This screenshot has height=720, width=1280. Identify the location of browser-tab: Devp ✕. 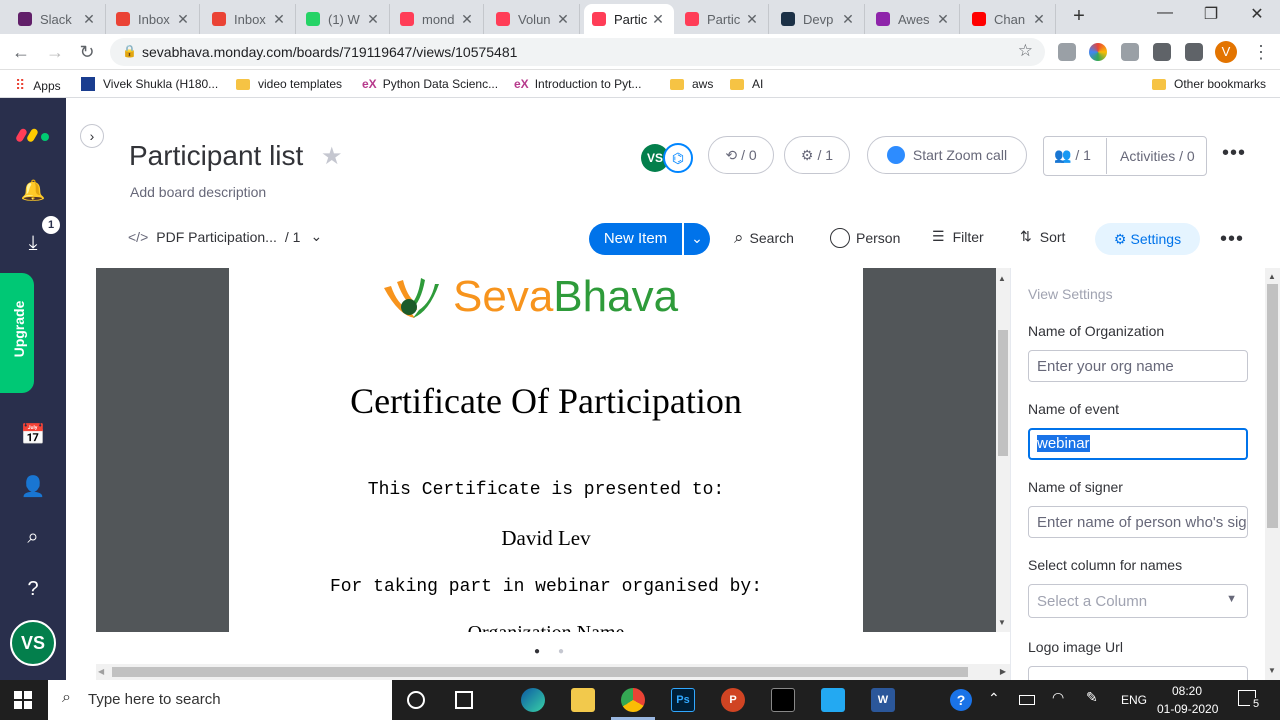
(819, 19).